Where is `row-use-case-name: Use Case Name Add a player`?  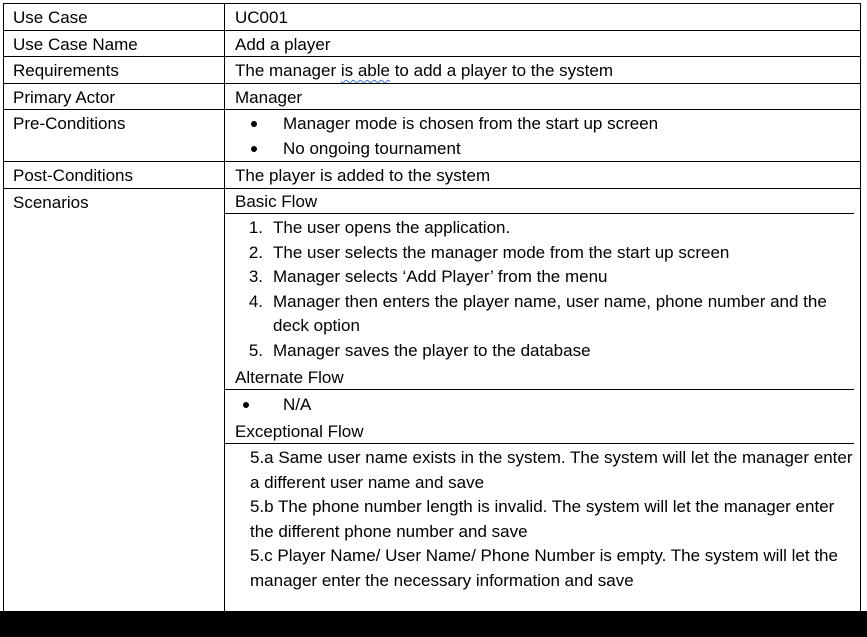 row-use-case-name: Use Case Name Add a player is located at coordinates (432, 44).